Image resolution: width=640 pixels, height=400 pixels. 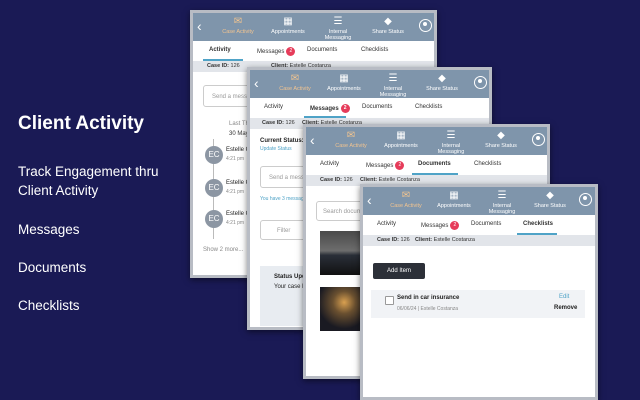 What do you see at coordinates (389, 300) in the screenshot?
I see `checkbox` at bounding box center [389, 300].